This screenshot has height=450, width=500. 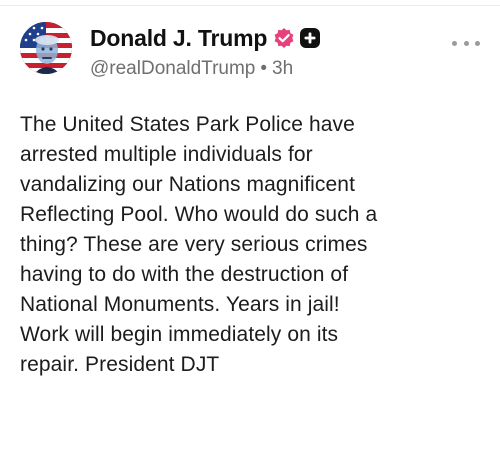 I want to click on name-row: Donald J. Trump, so click(x=280, y=38).